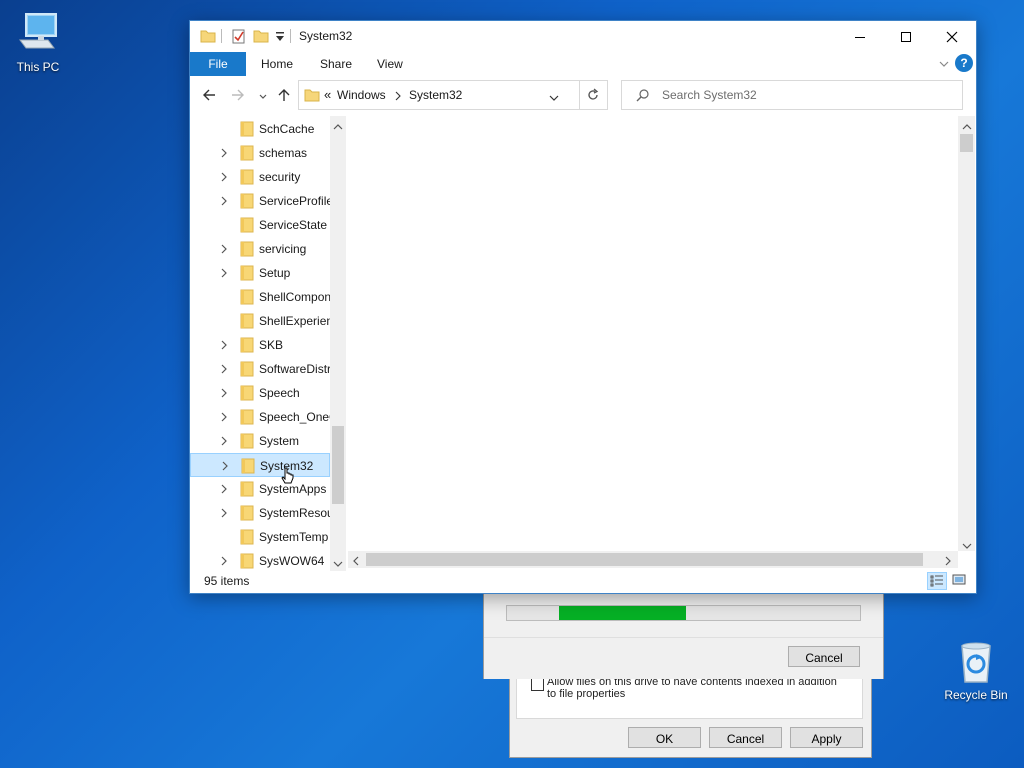  Describe the element at coordinates (944, 65) in the screenshot. I see `expand-ribbon-icon` at that location.